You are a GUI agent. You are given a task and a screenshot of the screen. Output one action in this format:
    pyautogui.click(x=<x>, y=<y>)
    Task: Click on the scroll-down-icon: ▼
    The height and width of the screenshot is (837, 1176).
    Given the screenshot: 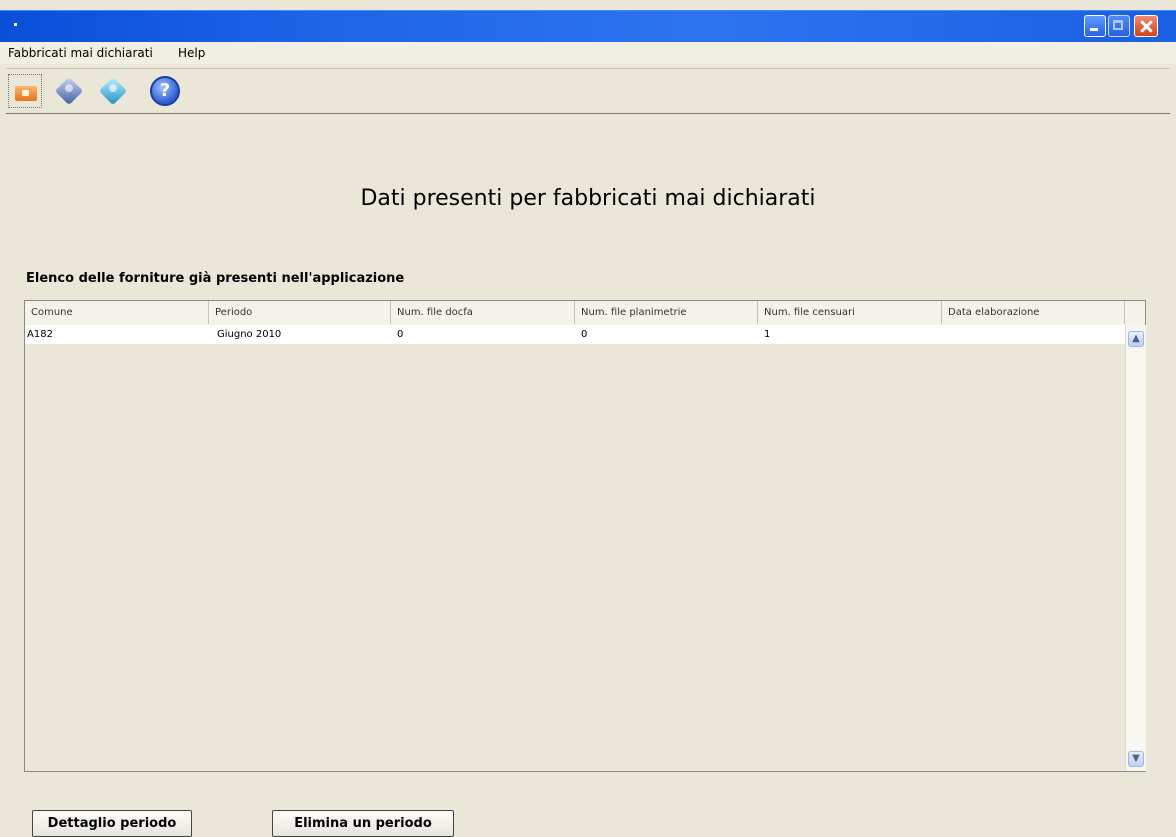 What is the action you would take?
    pyautogui.click(x=1136, y=759)
    